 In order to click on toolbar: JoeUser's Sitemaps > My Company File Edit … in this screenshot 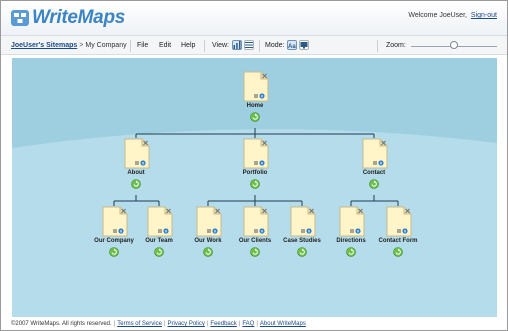, I will do `click(254, 45)`.